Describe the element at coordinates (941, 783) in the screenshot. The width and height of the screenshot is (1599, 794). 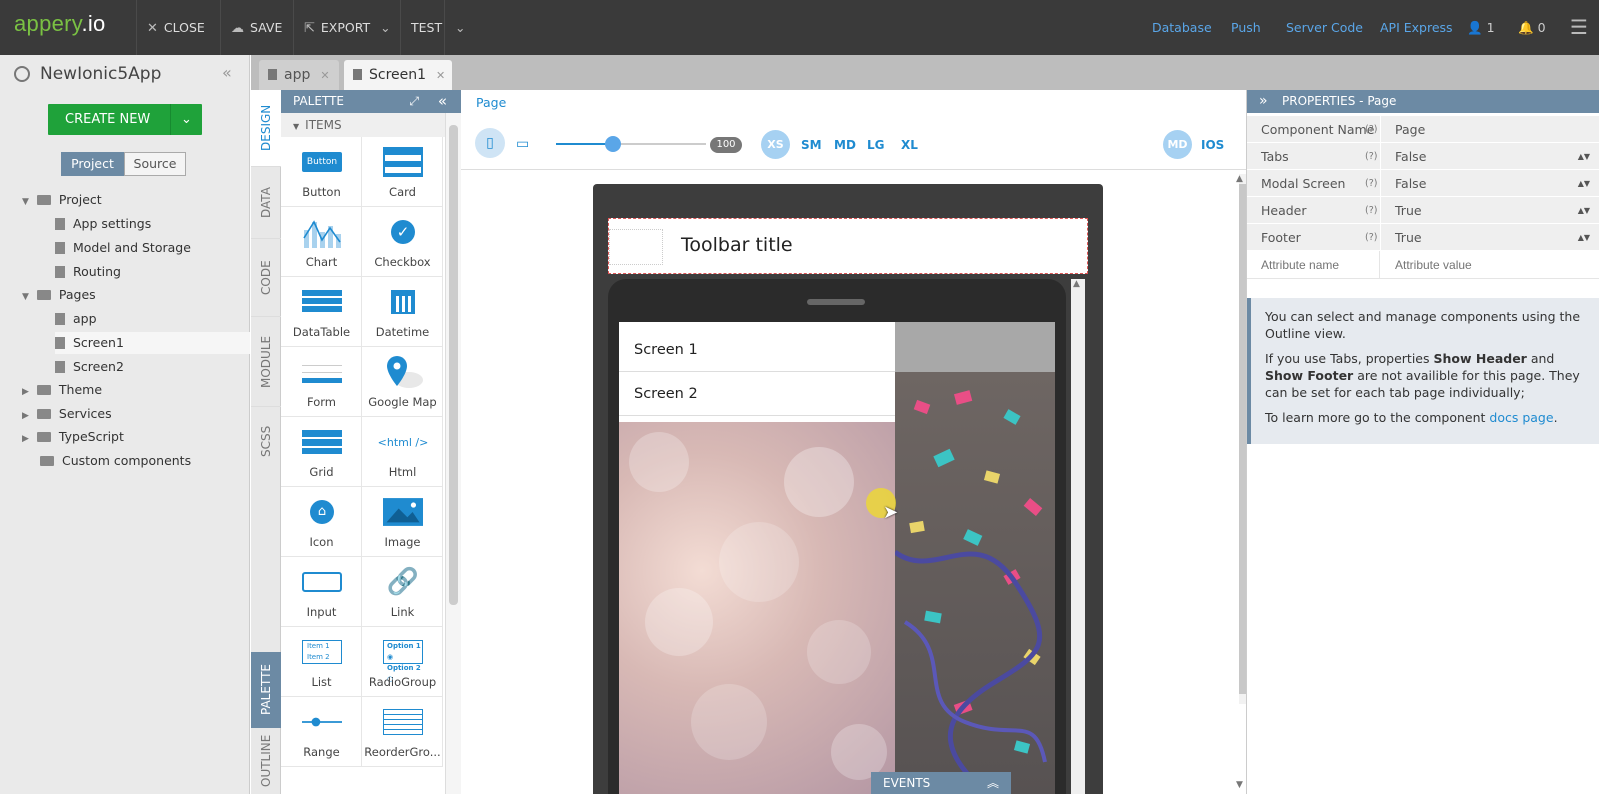
I see `events-panel-toggle: EVENTS ︽` at that location.